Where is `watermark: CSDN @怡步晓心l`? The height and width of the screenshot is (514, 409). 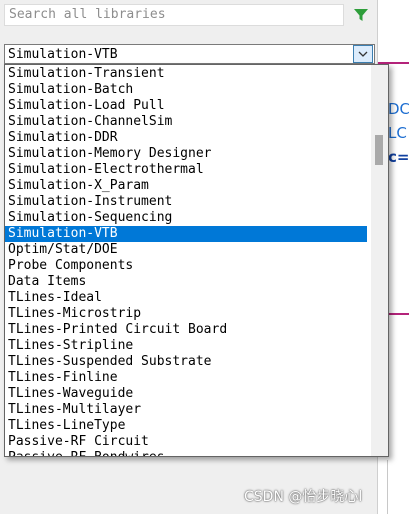 watermark: CSDN @怡步晓心l is located at coordinates (303, 497).